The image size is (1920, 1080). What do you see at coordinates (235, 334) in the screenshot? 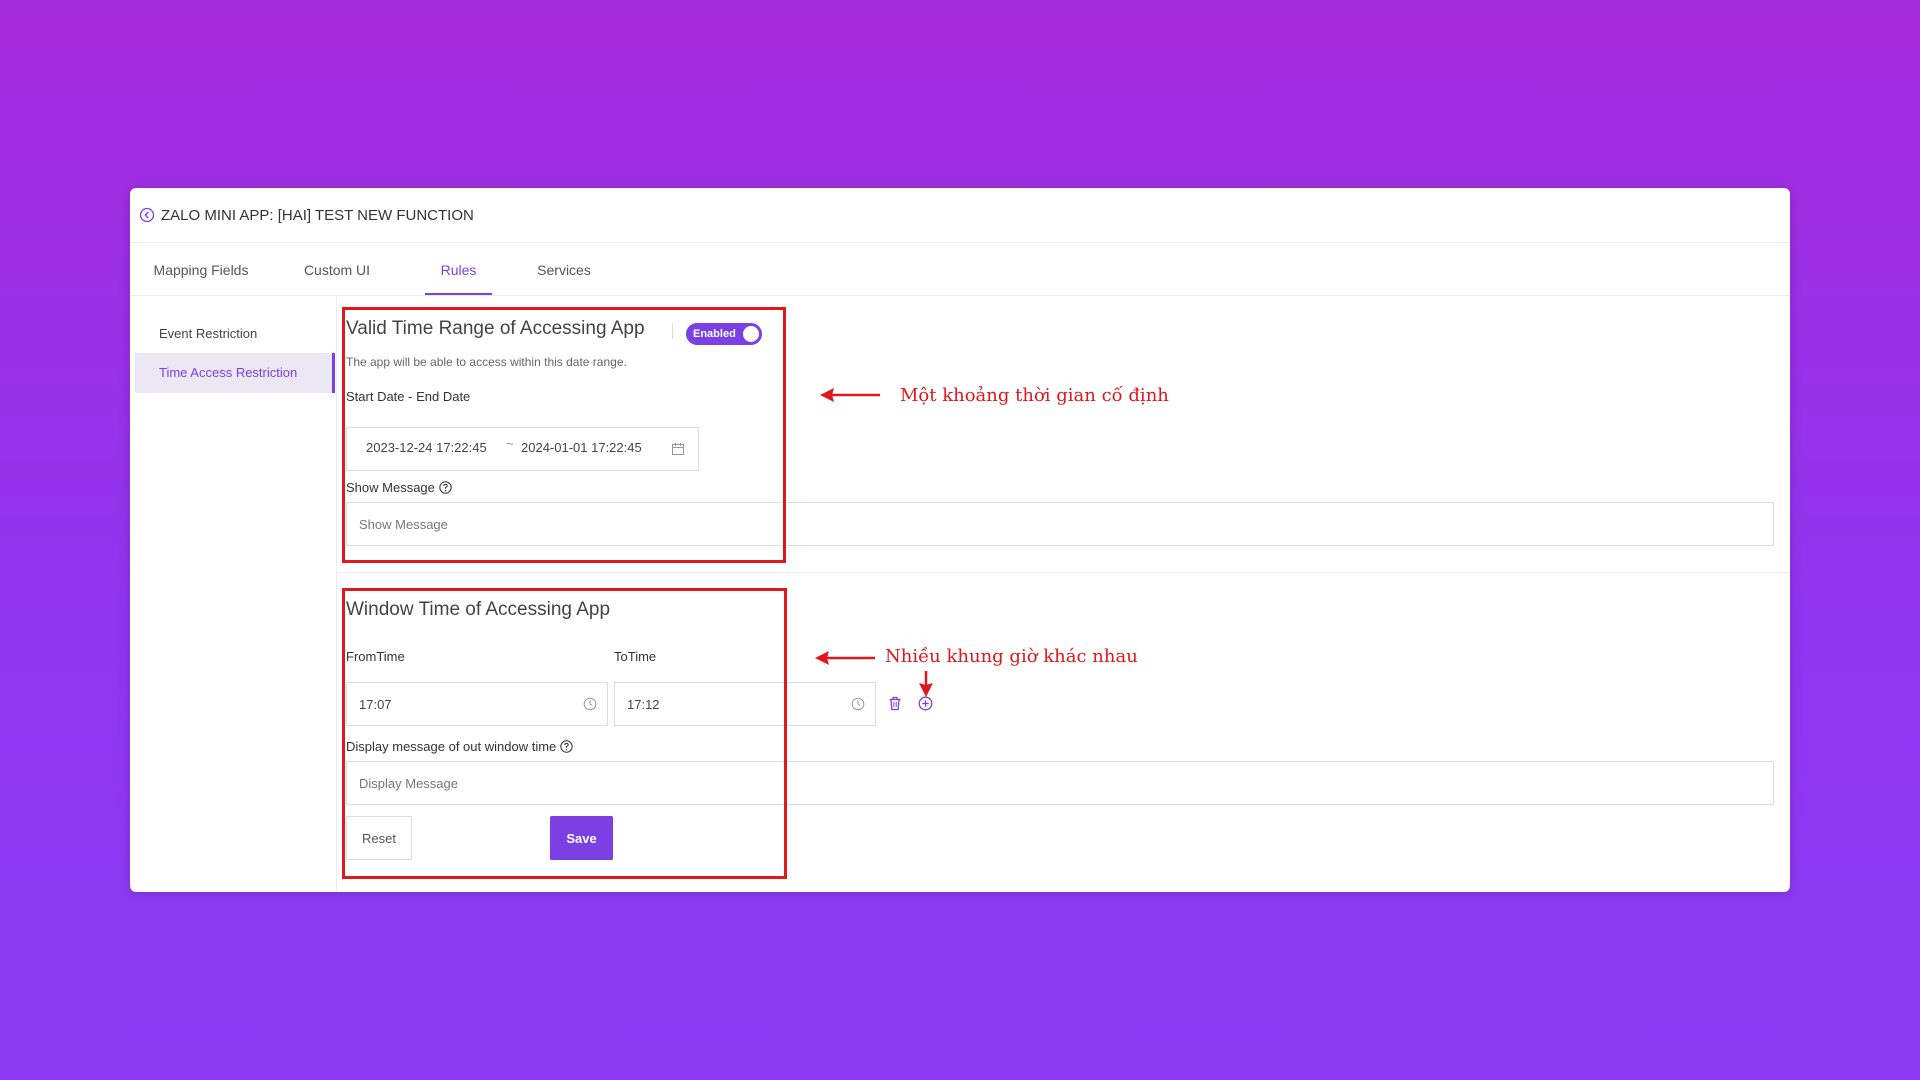
I see `sidebar-item-event-restriction: Event Restriction` at bounding box center [235, 334].